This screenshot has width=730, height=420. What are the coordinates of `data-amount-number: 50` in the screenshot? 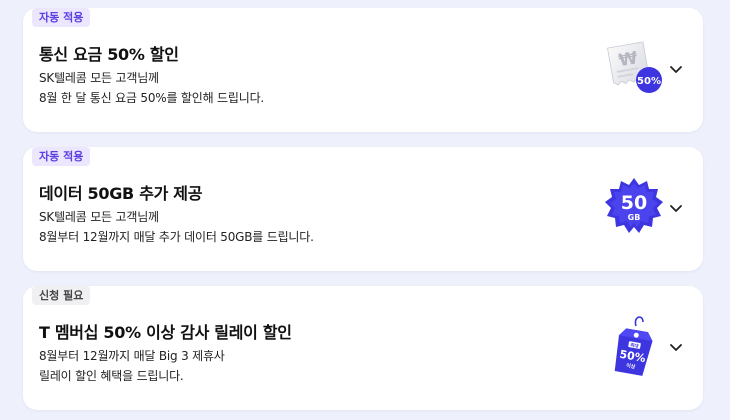 It's located at (634, 203).